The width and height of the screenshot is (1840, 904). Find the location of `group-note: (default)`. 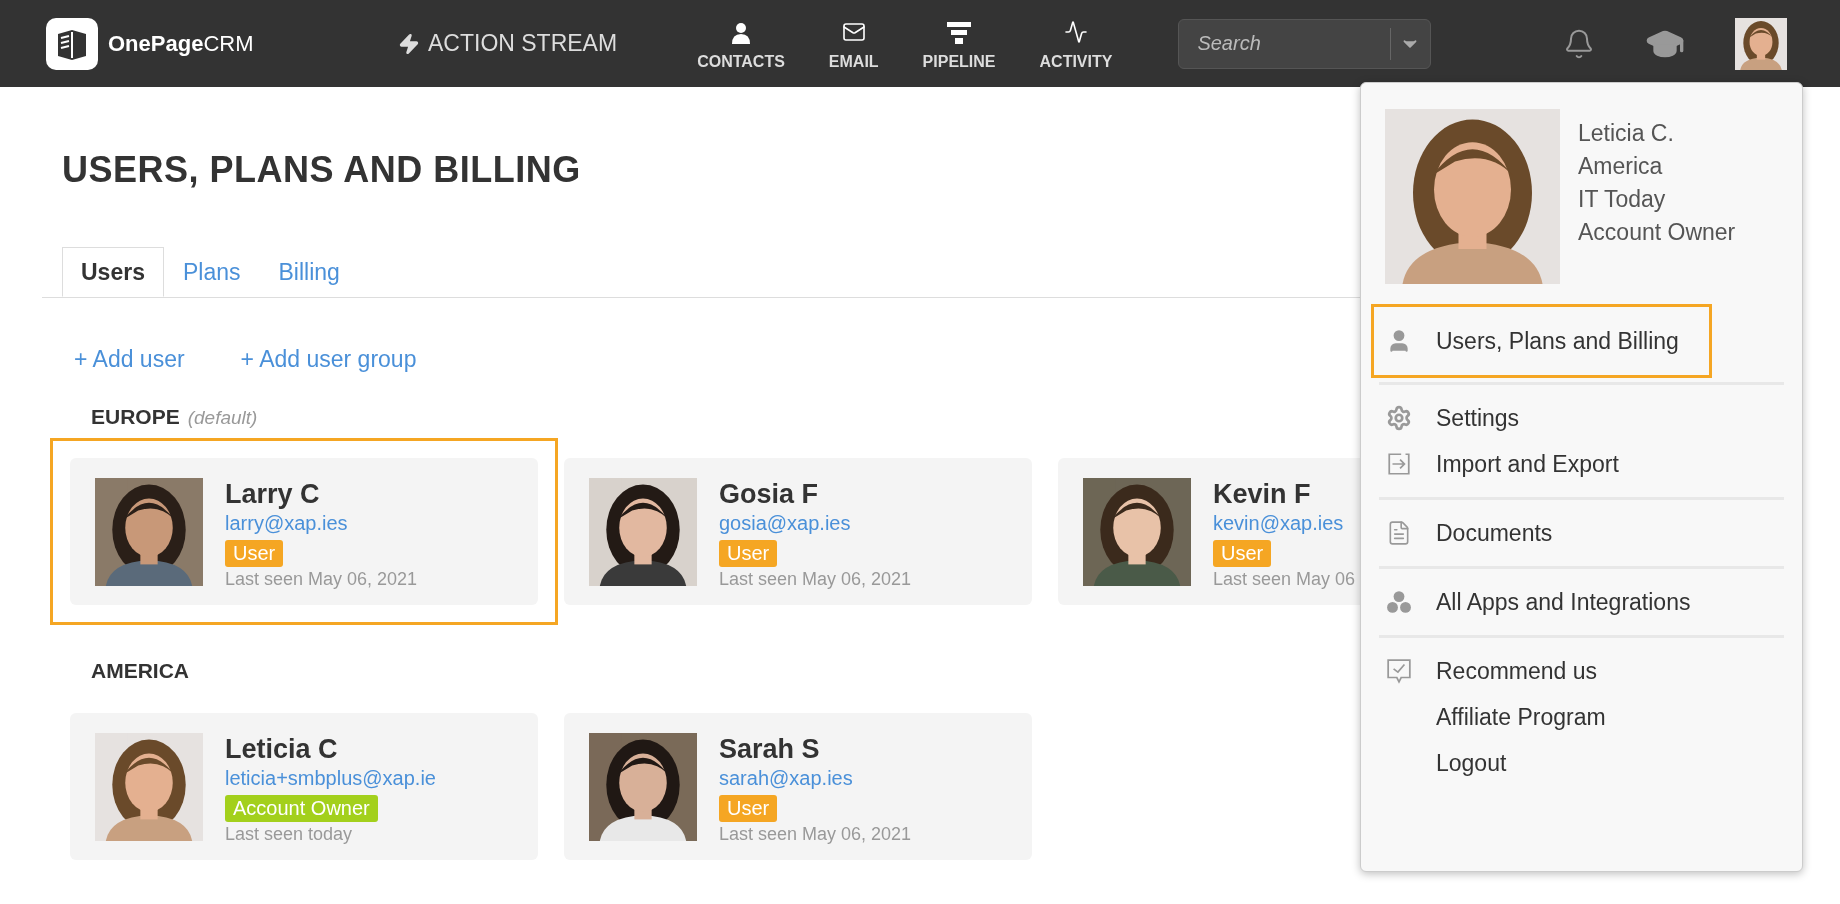

group-note: (default) is located at coordinates (222, 417).